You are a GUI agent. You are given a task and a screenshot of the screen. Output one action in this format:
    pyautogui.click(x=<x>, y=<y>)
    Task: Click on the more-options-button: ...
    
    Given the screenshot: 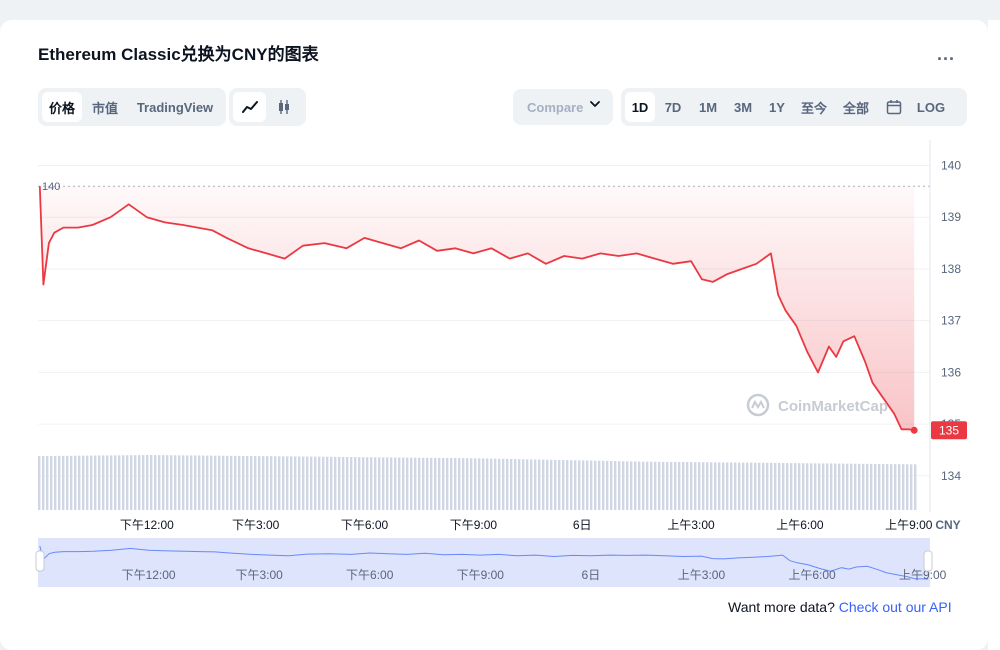 What is the action you would take?
    pyautogui.click(x=946, y=54)
    